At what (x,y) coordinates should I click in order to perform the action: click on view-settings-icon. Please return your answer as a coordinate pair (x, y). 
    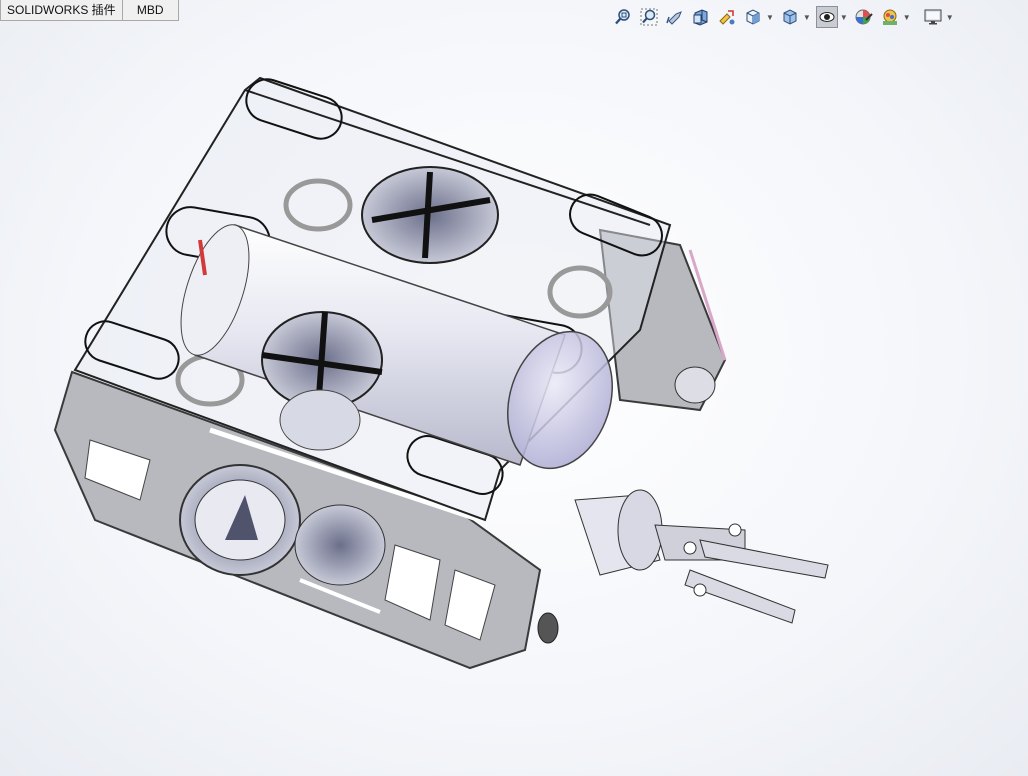
    Looking at the image, I should click on (933, 17).